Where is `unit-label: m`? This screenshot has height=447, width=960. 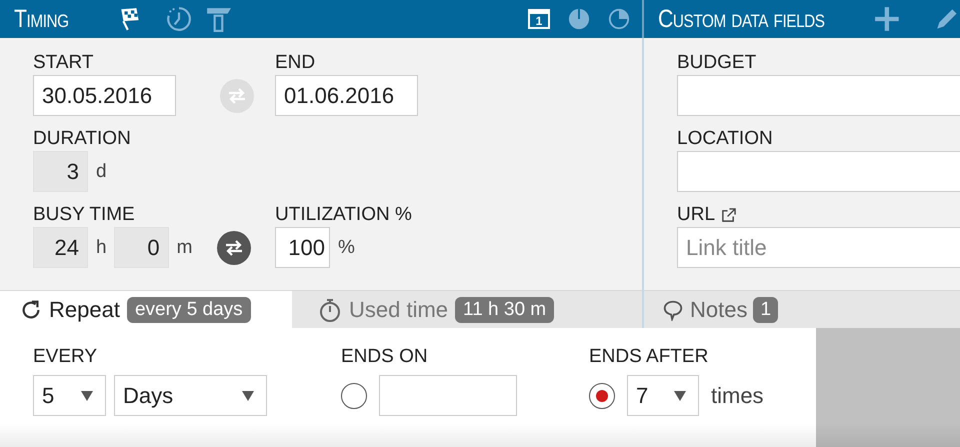
unit-label: m is located at coordinates (184, 247).